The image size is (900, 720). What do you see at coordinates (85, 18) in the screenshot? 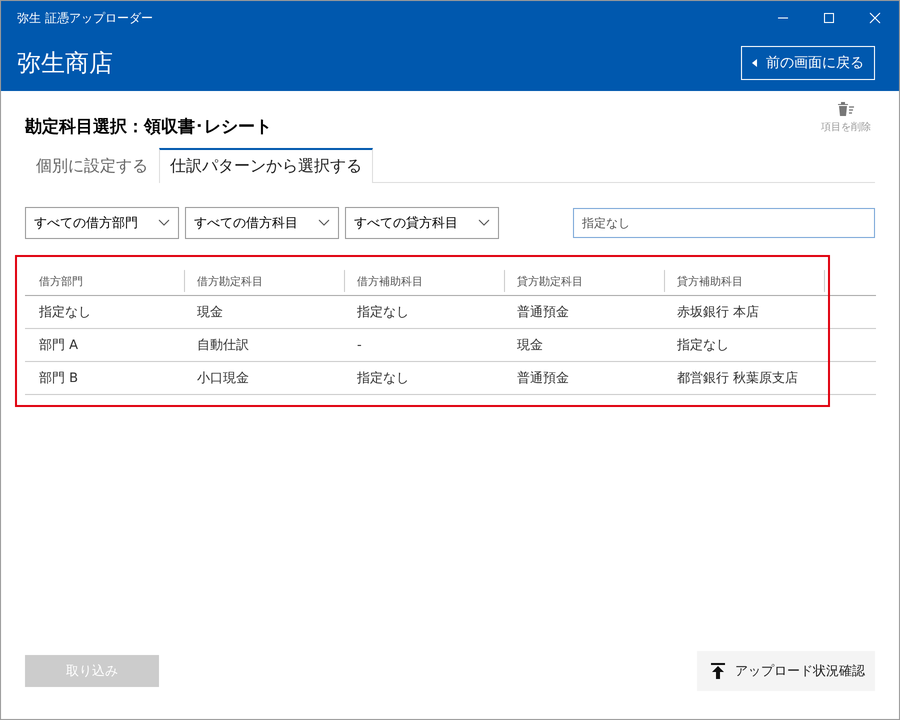
I see `window-title: 弥生 証憑アップローダー` at bounding box center [85, 18].